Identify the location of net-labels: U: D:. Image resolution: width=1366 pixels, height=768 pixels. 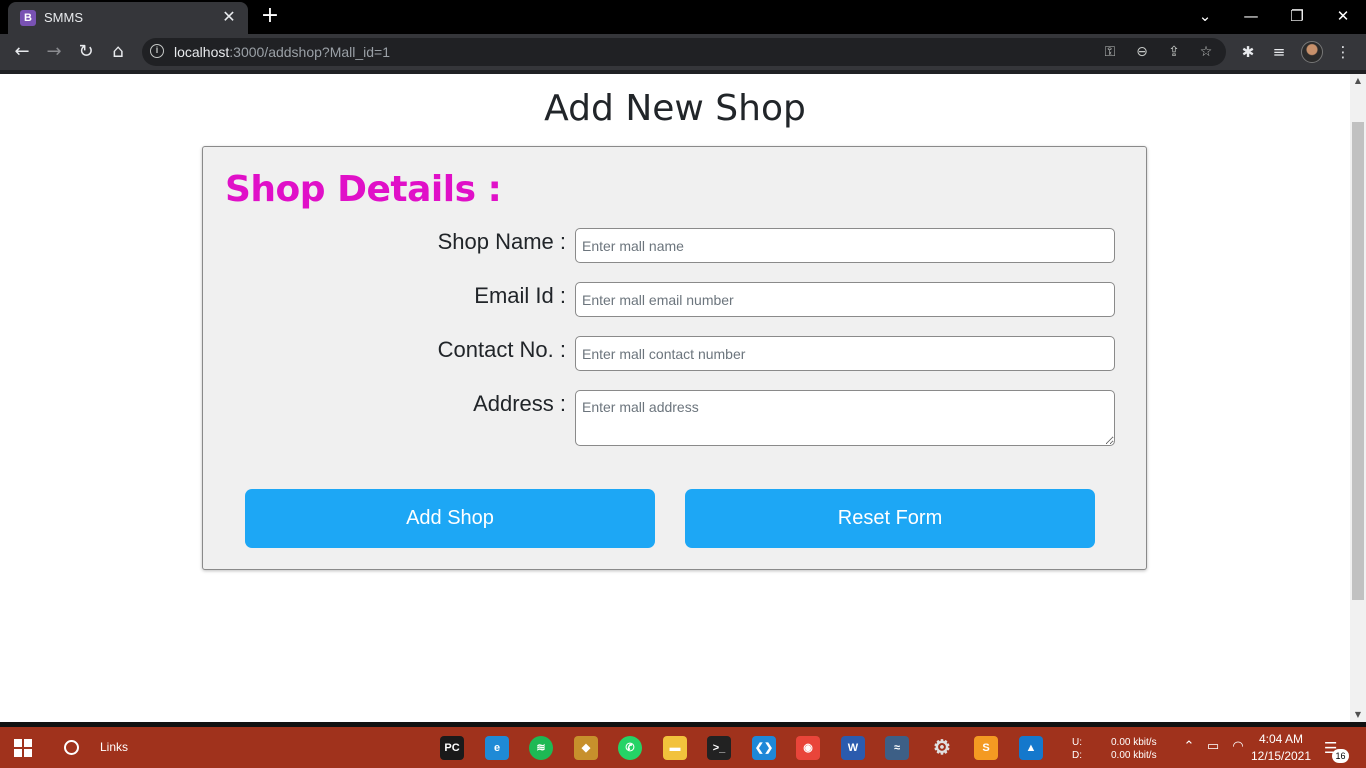
(1077, 749).